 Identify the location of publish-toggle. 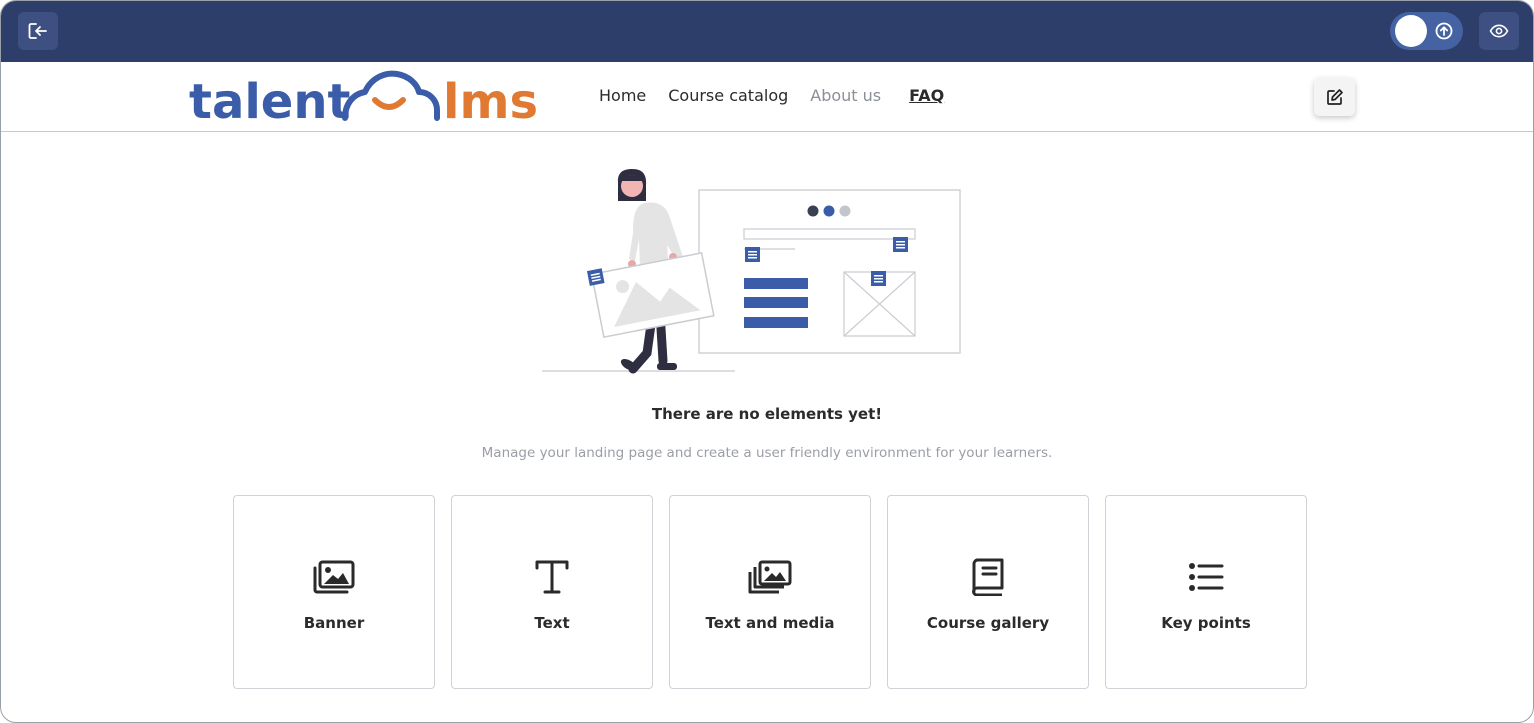
(1426, 31).